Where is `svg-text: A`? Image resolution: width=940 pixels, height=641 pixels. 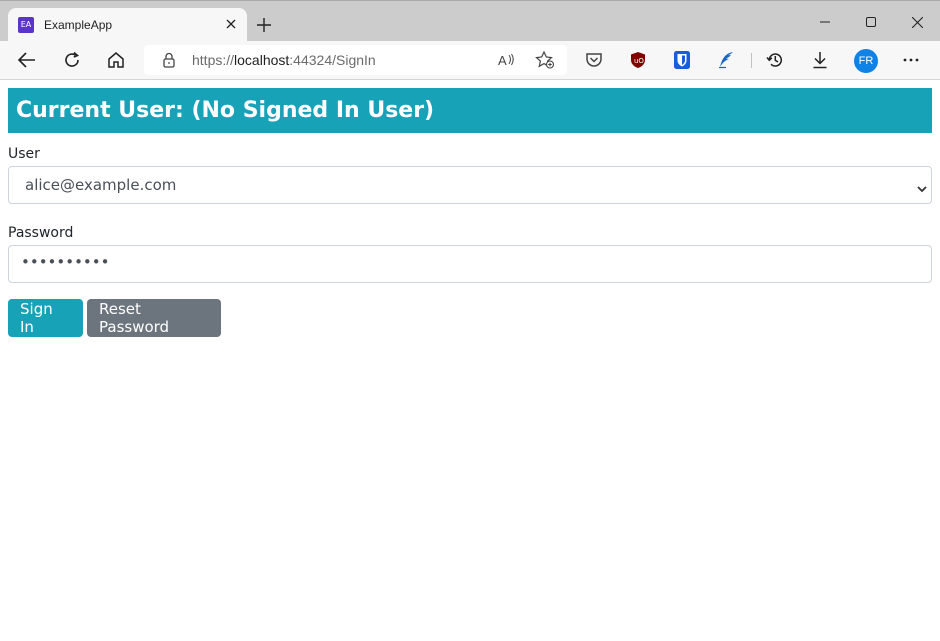
svg-text: A is located at coordinates (502, 60).